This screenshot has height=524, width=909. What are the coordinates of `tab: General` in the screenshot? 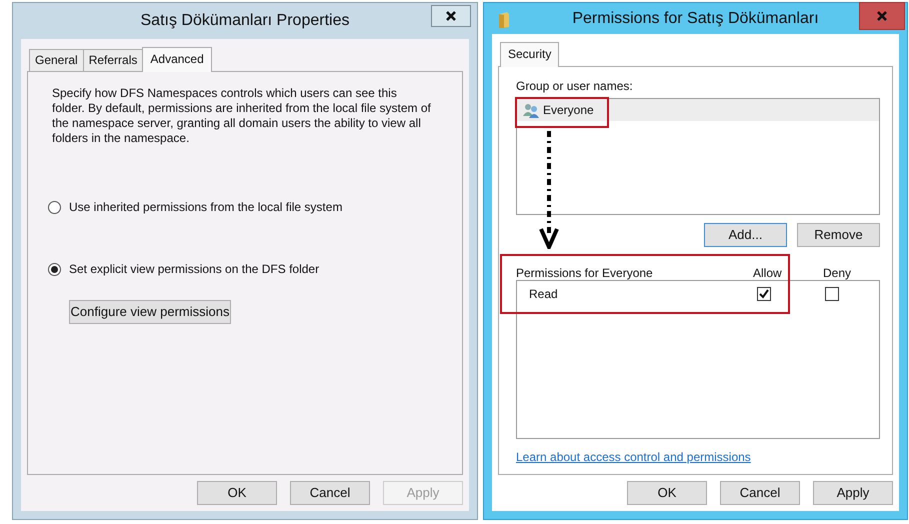 It's located at (56, 60).